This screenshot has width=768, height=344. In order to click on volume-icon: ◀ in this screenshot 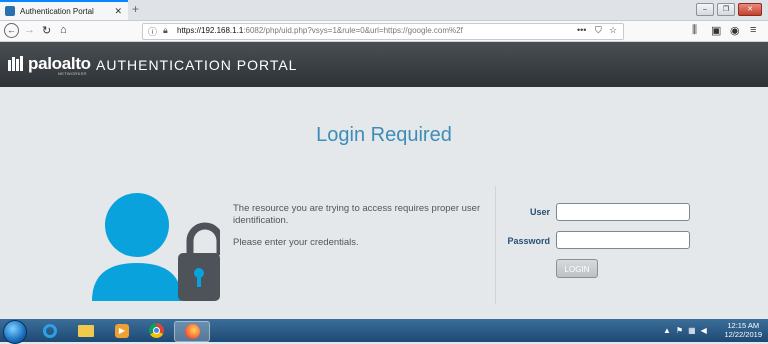, I will do `click(704, 330)`.